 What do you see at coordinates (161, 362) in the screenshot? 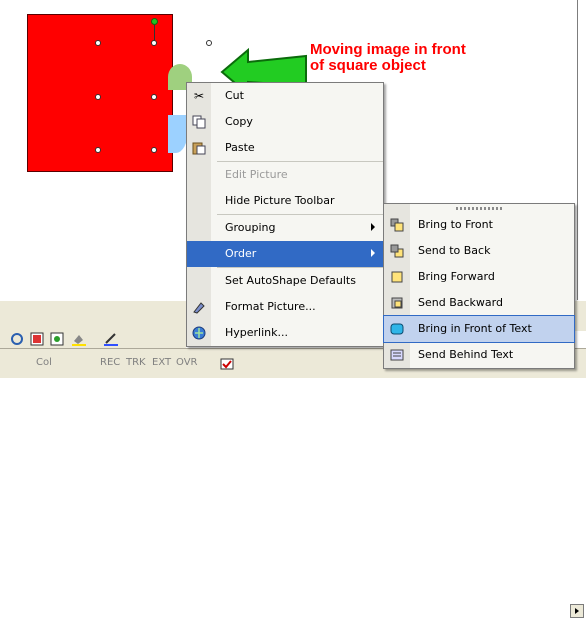
I see `status-ext: EXT` at bounding box center [161, 362].